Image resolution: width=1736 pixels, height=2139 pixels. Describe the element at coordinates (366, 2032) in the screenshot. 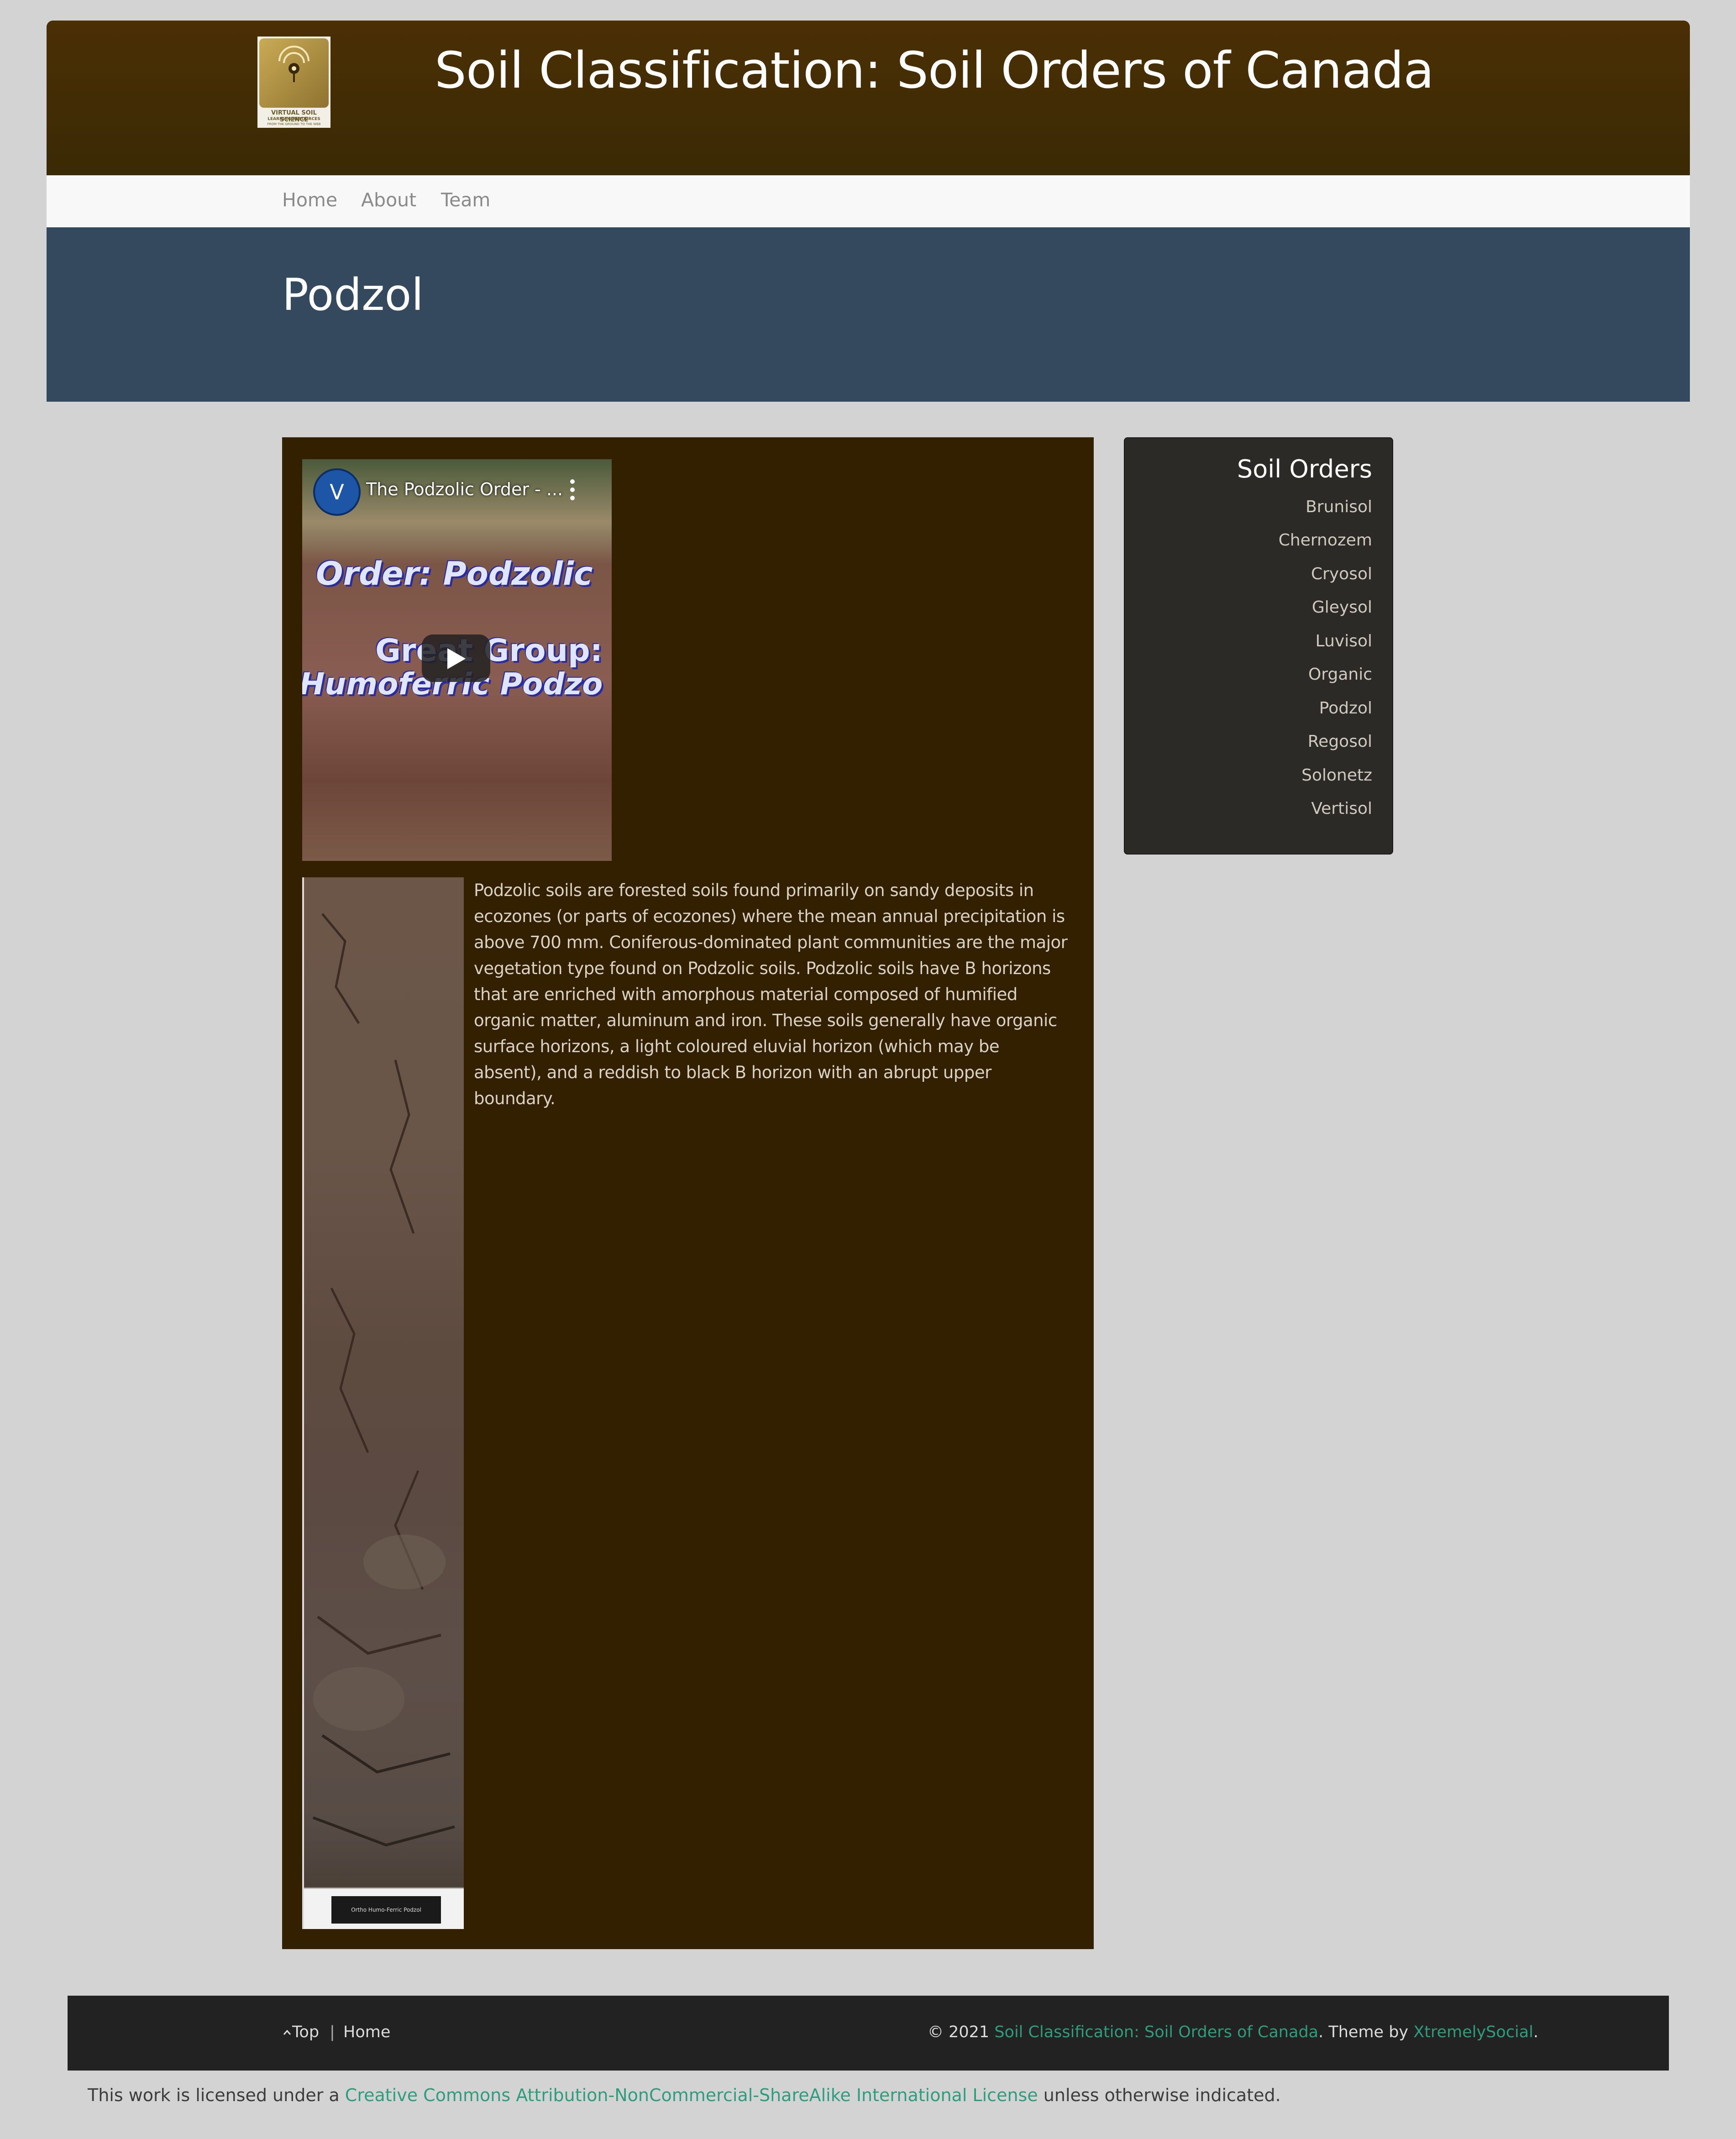

I see `footer-home-link: Home` at that location.